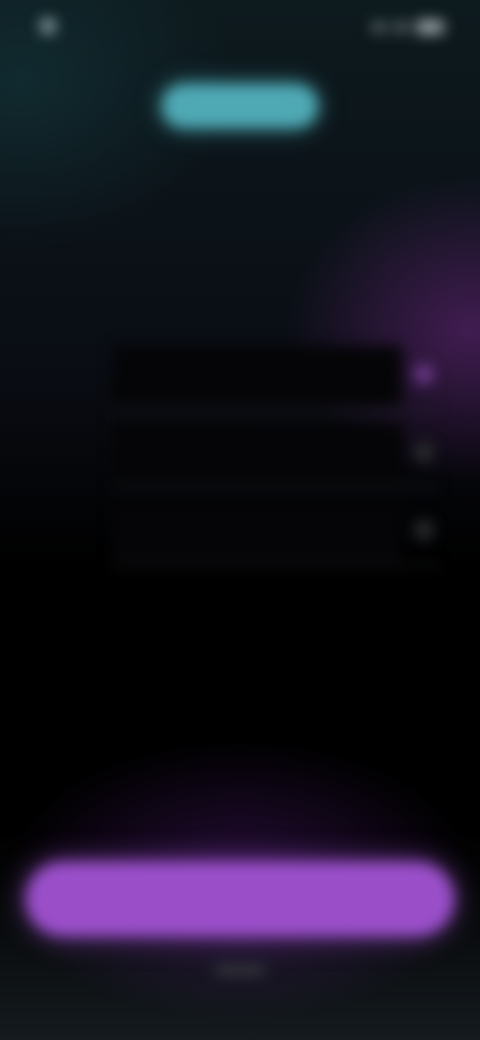  Describe the element at coordinates (240, 970) in the screenshot. I see `home-indicator` at that location.